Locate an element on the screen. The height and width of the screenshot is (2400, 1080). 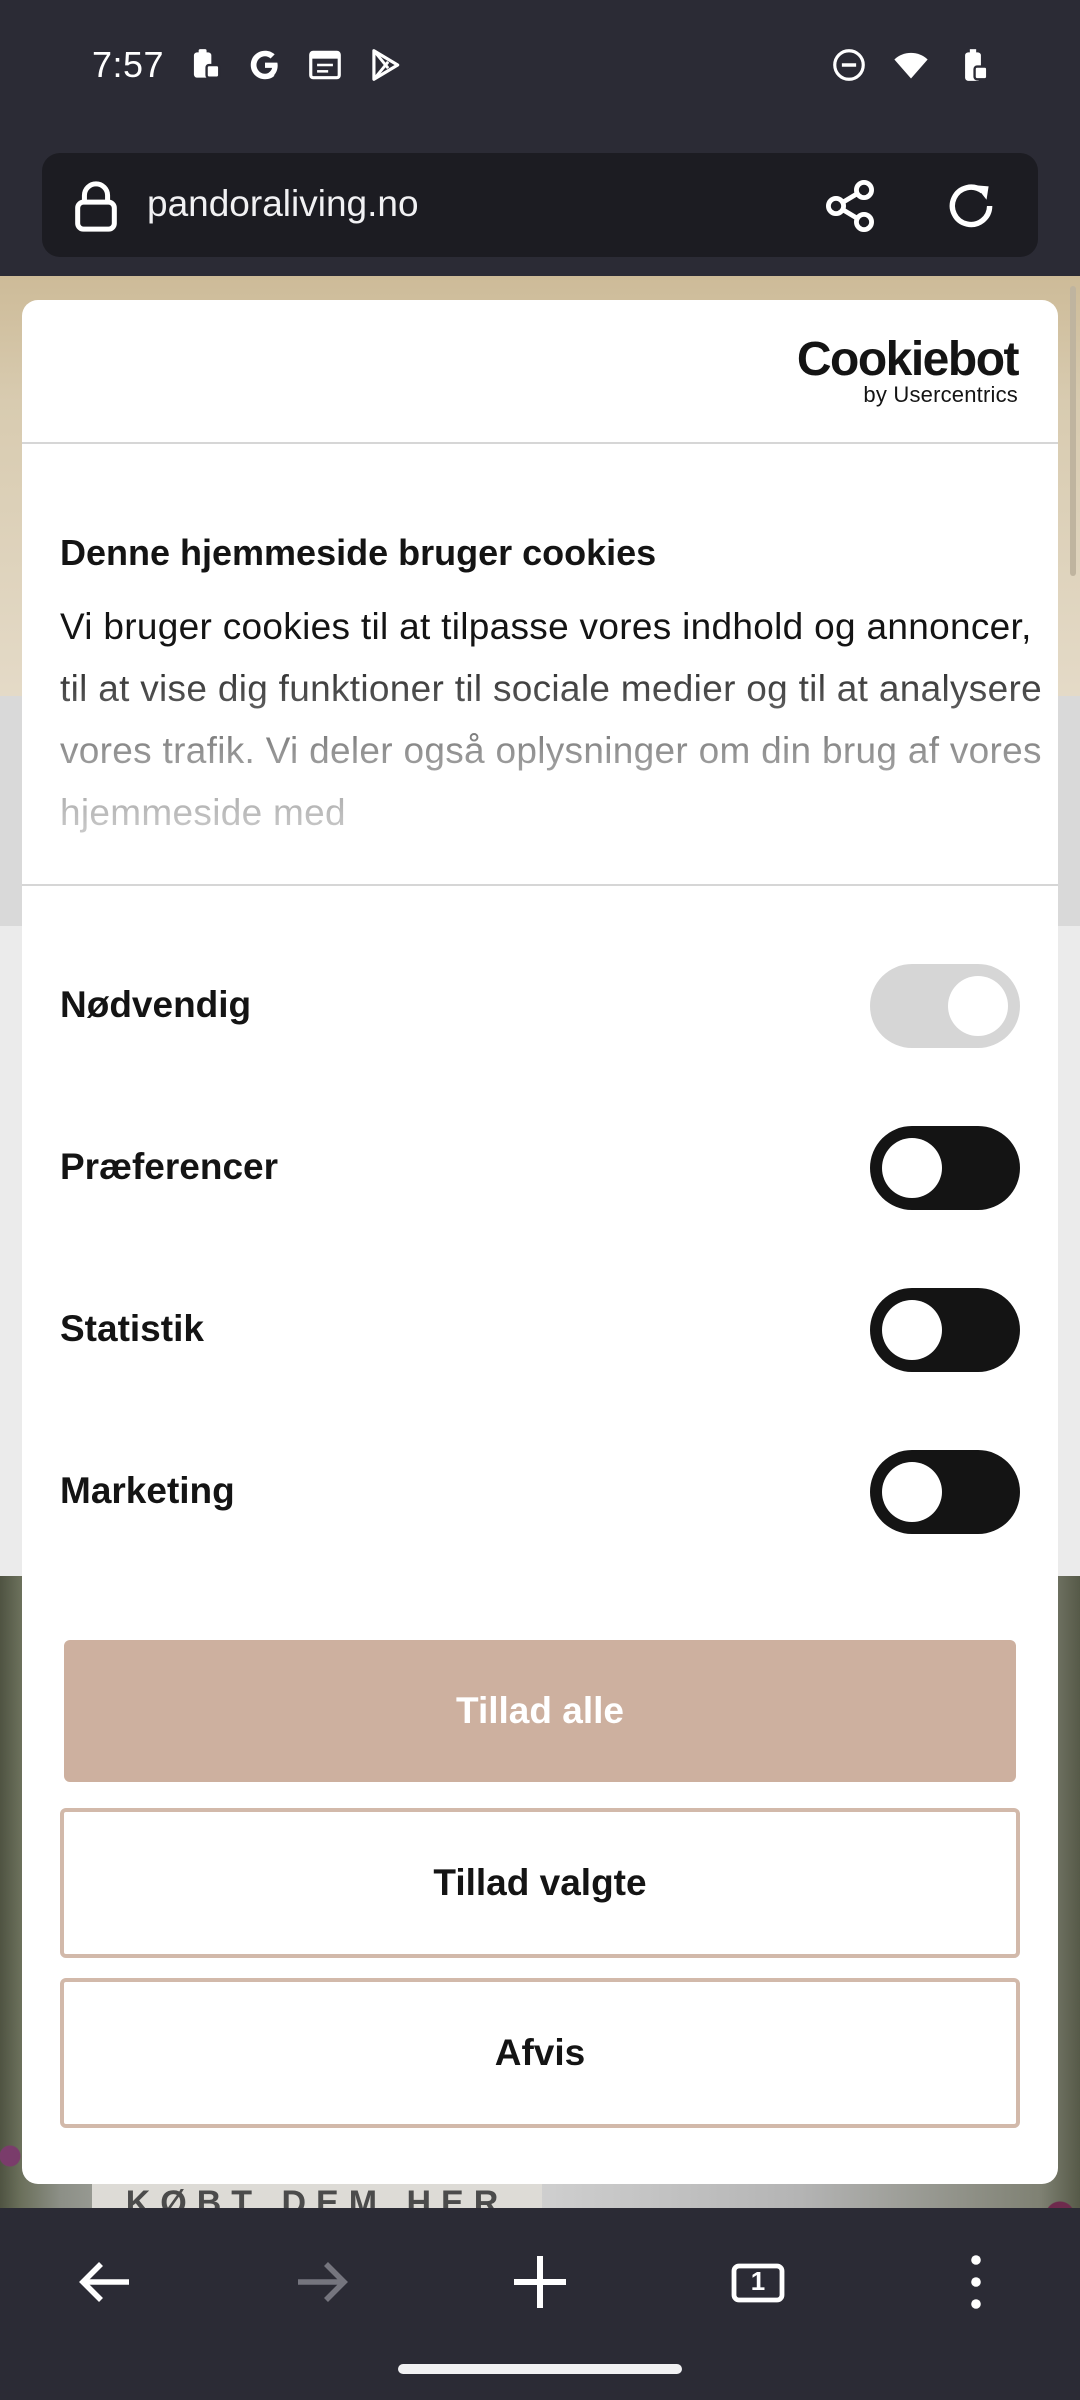
brand-name: Cookiebot is located at coordinates (908, 359).